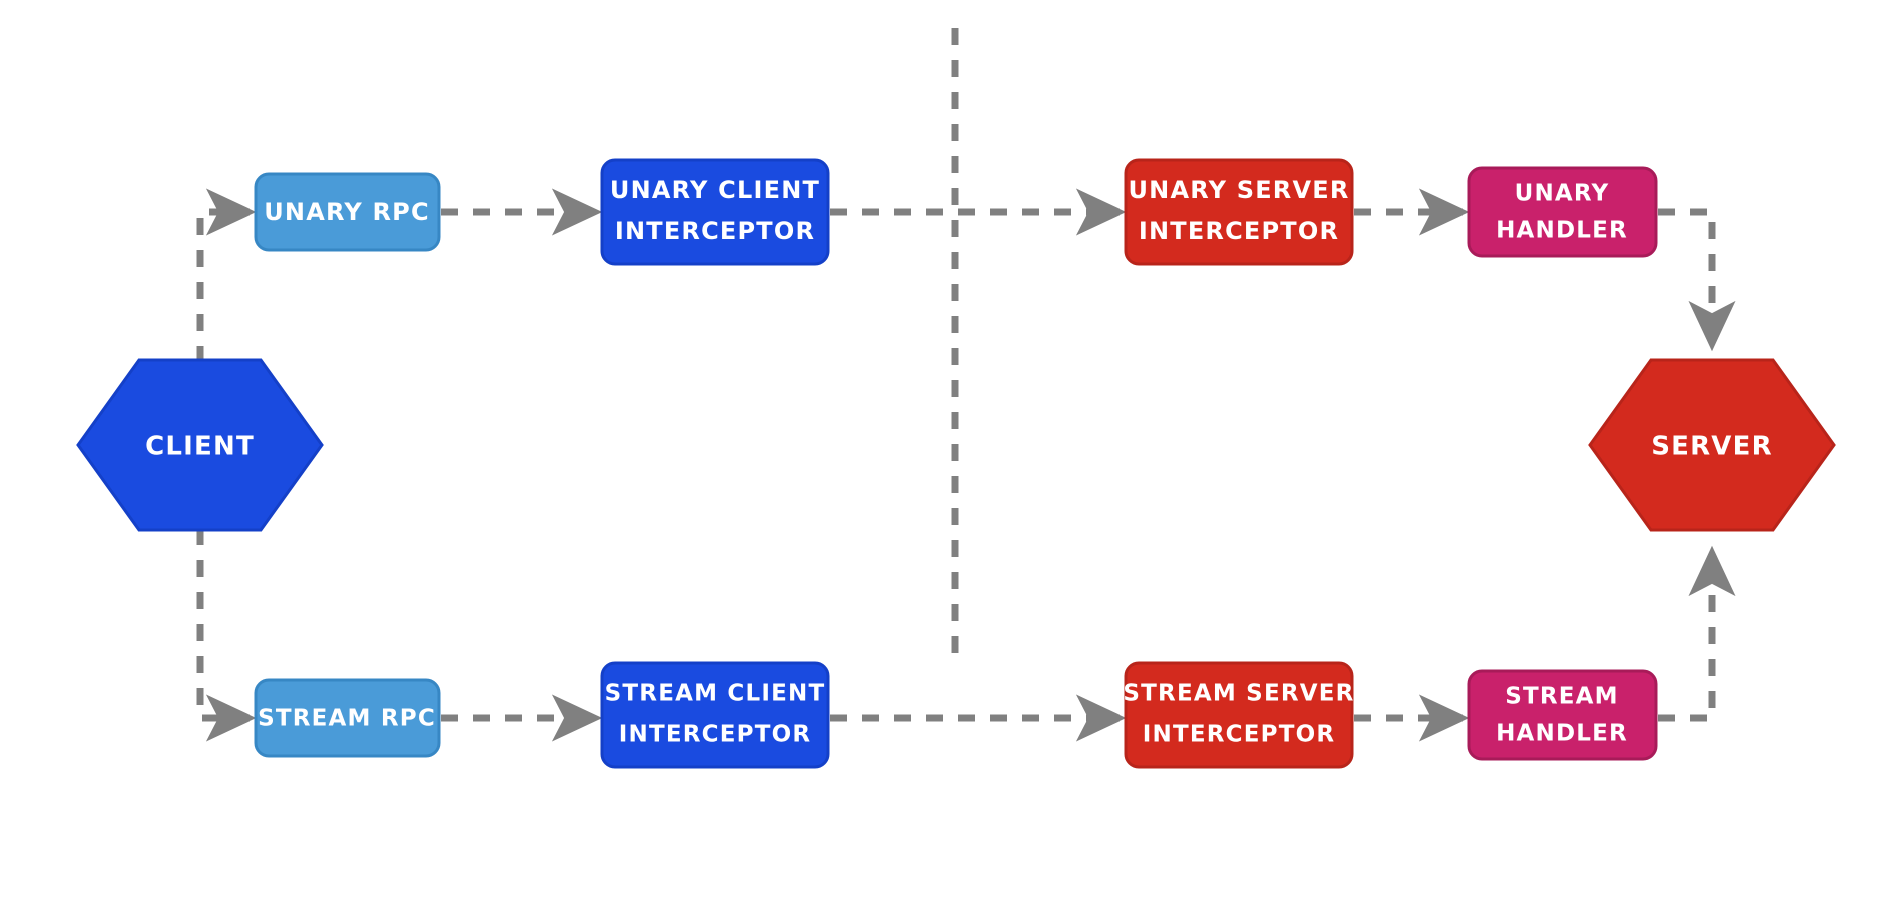 This screenshot has width=1898, height=900. I want to click on unary-server-interceptor-label-line1: UNARY SERVER, so click(1238, 190).